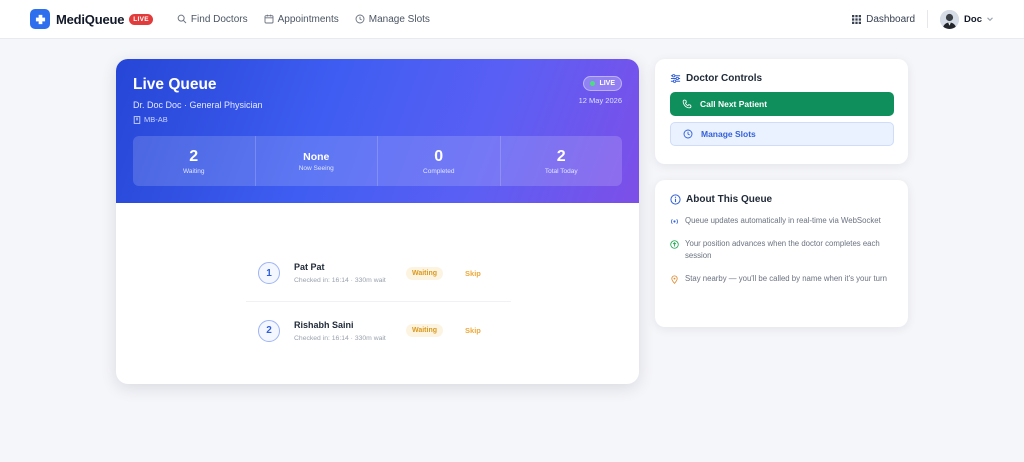 The height and width of the screenshot is (462, 1024). What do you see at coordinates (316, 156) in the screenshot?
I see `stat-value: None` at bounding box center [316, 156].